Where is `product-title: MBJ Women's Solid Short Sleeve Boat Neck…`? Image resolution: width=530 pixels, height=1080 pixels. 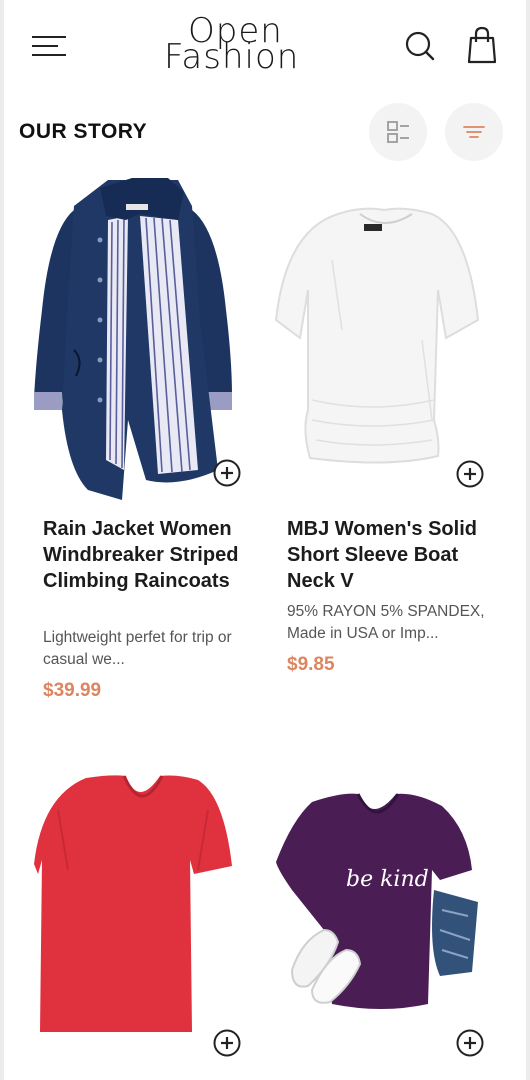
product-title: MBJ Women's Solid Short Sleeve Boat Neck… is located at coordinates (392, 555).